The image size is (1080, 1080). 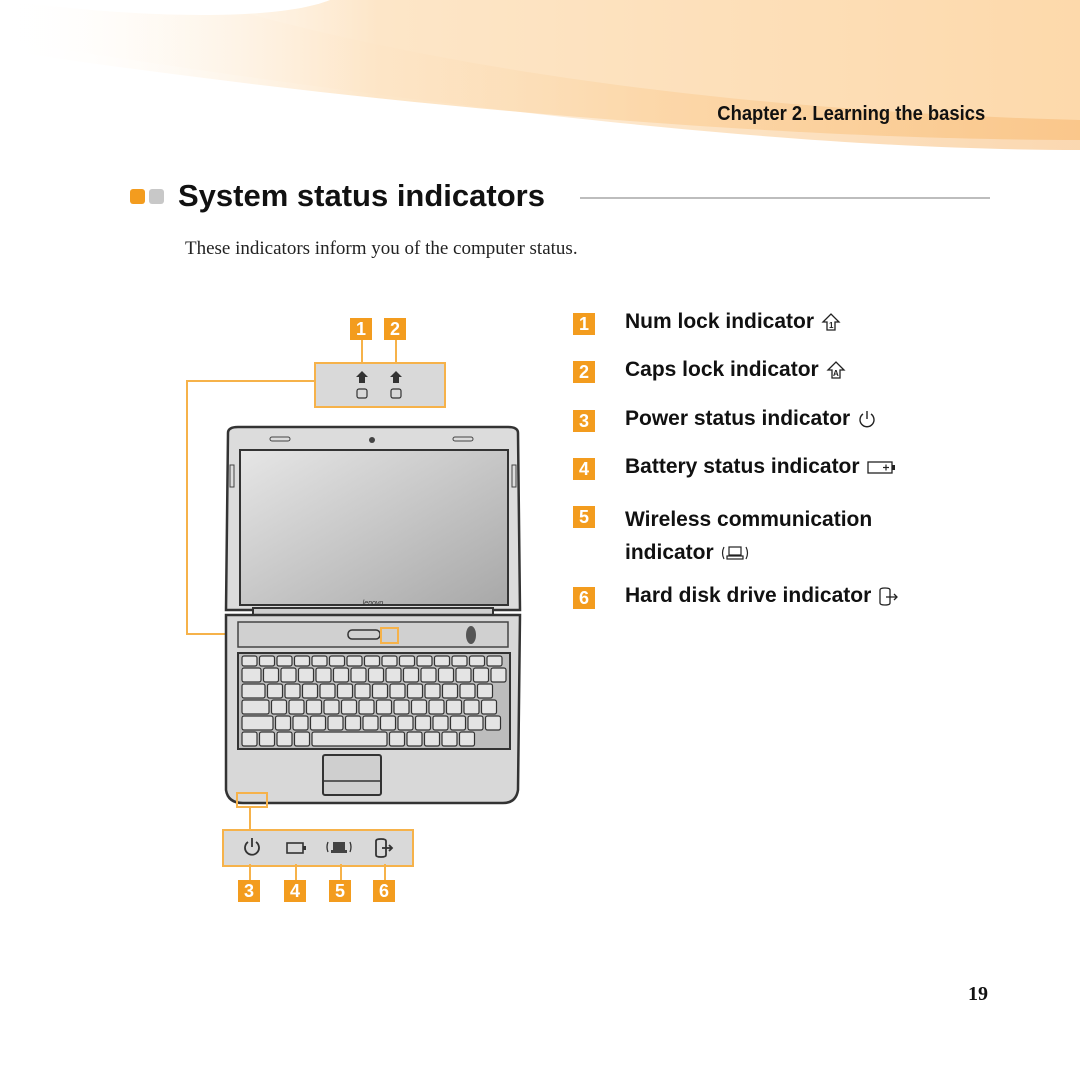 I want to click on keyboard-keys, so click(x=374, y=701).